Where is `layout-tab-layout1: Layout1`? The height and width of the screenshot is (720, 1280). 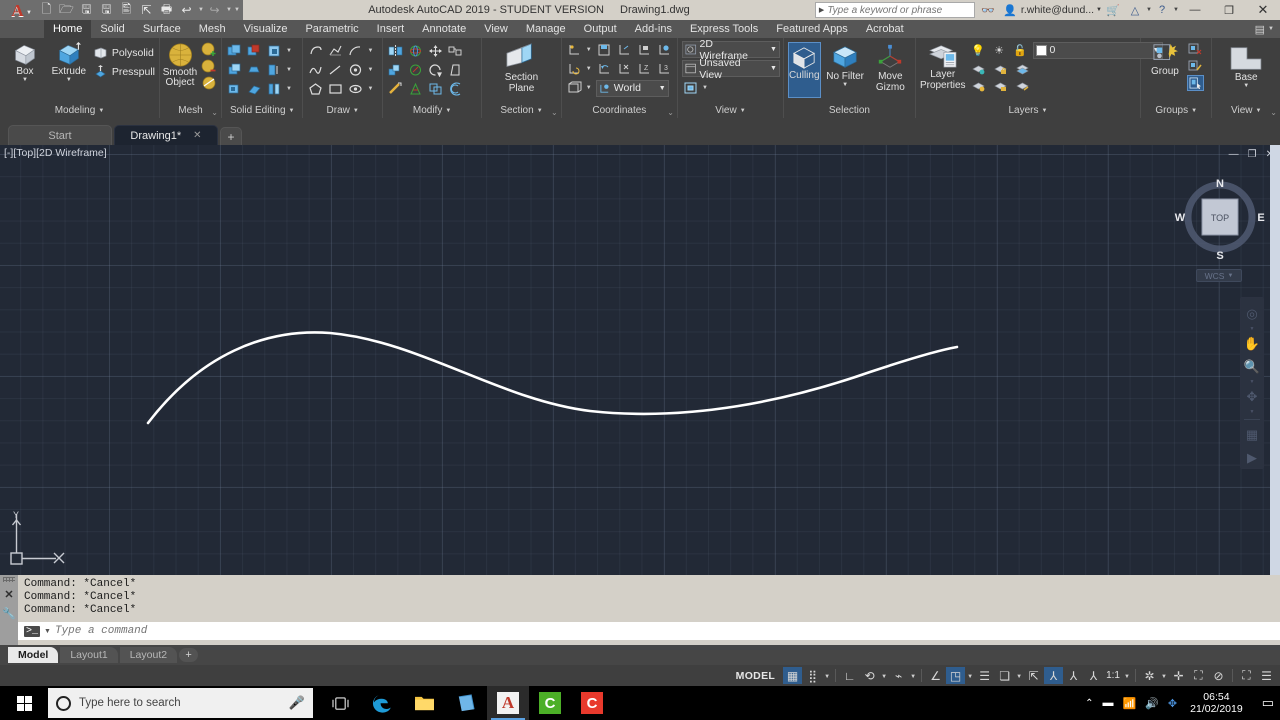 layout-tab-layout1: Layout1 is located at coordinates (89, 655).